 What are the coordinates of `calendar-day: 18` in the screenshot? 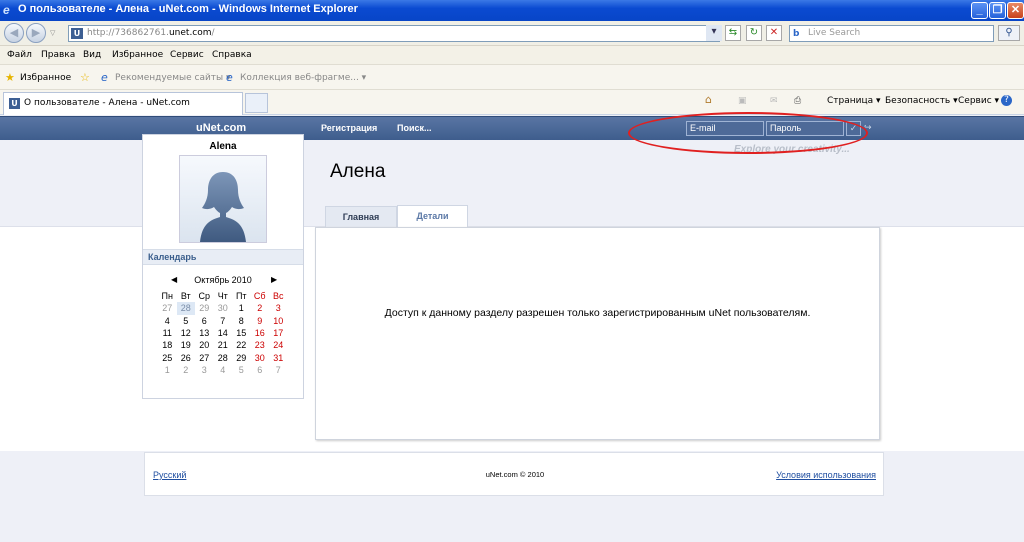 It's located at (167, 345).